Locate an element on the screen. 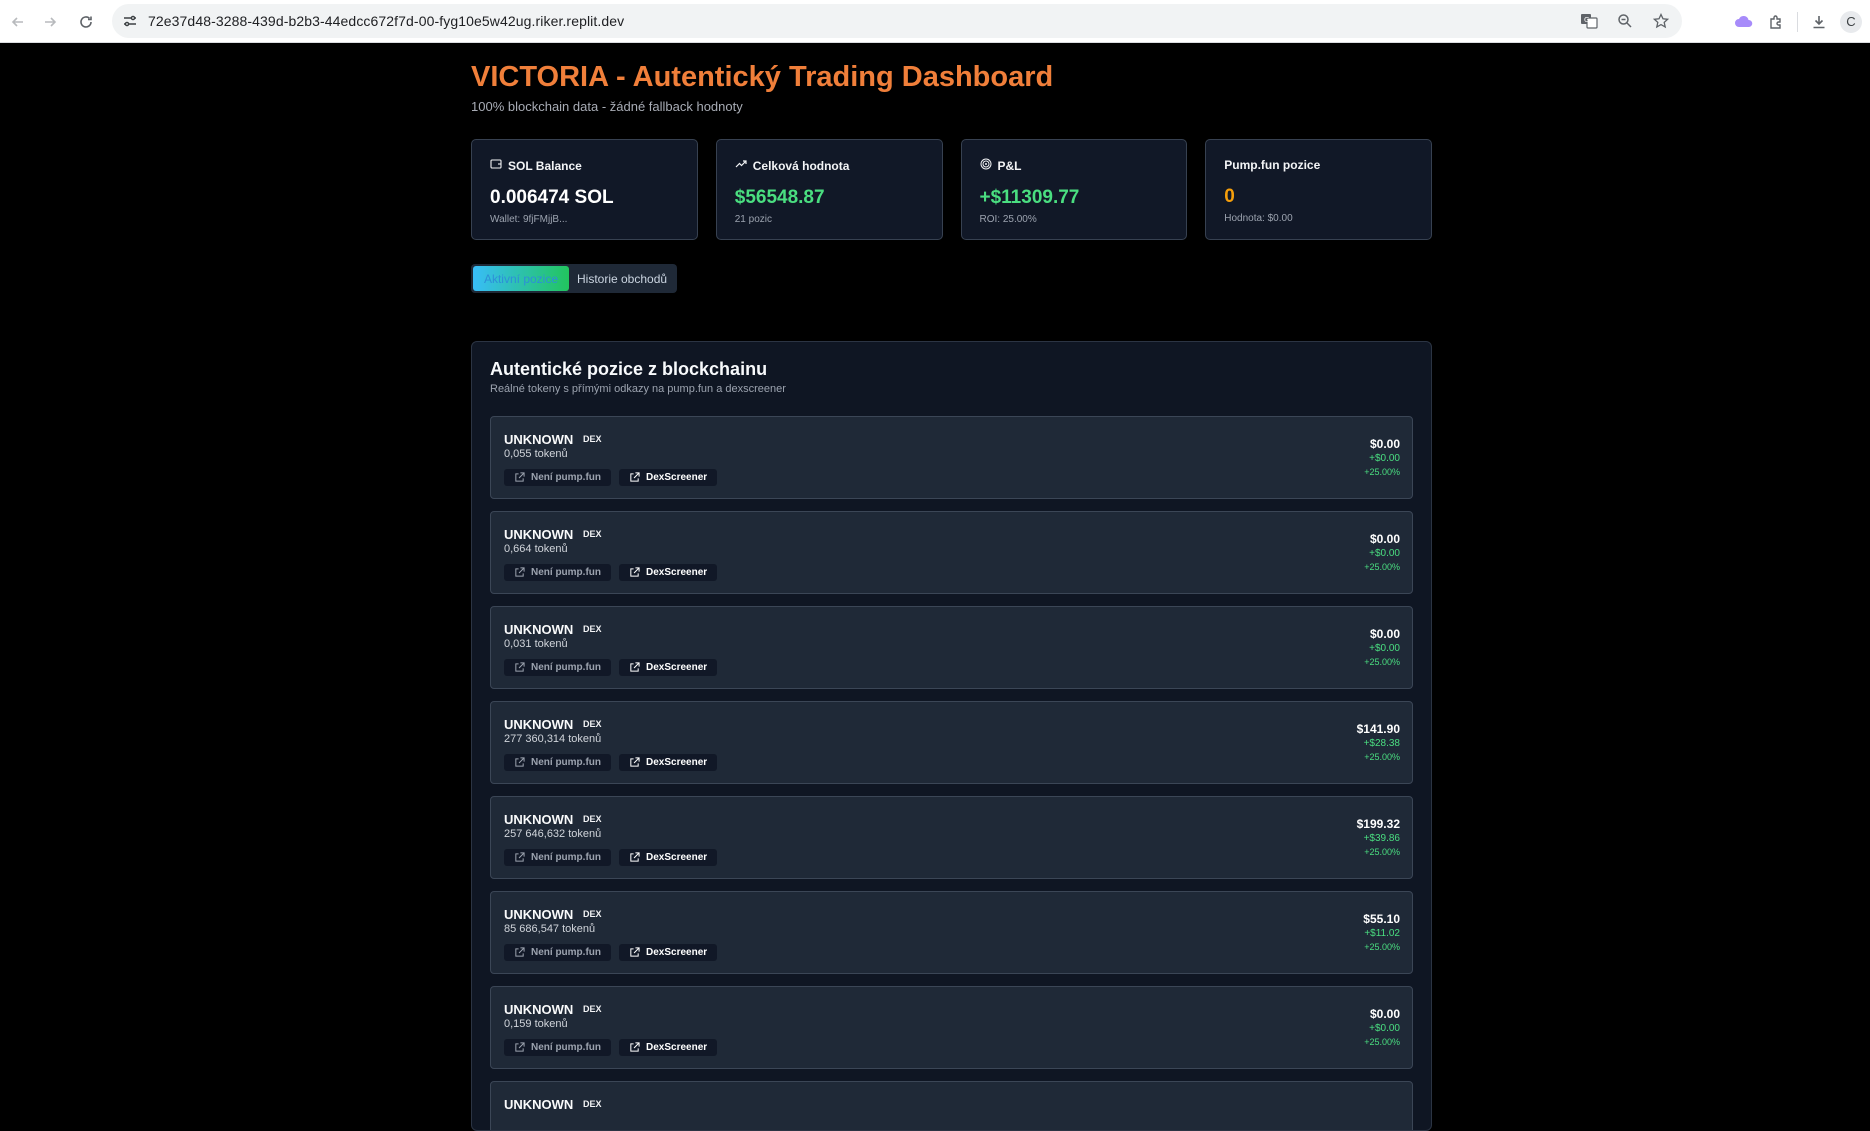 The width and height of the screenshot is (1870, 1131). trending-up-icon is located at coordinates (741, 165).